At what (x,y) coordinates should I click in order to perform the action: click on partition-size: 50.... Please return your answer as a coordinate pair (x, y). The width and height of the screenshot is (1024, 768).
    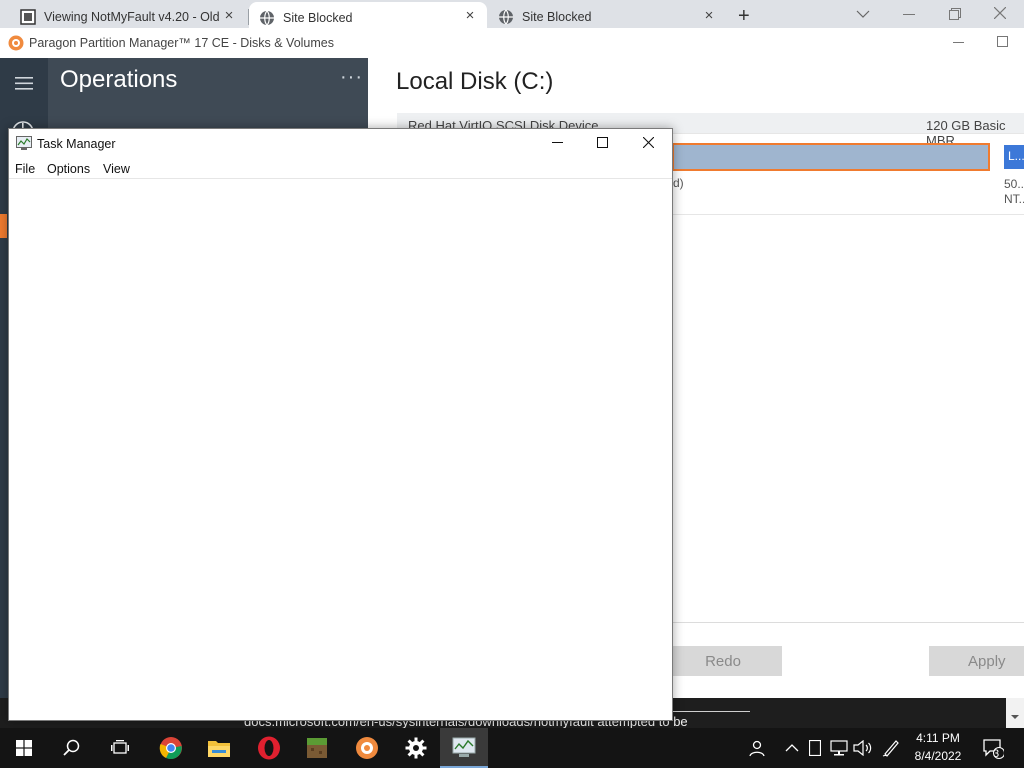
    Looking at the image, I should click on (1014, 184).